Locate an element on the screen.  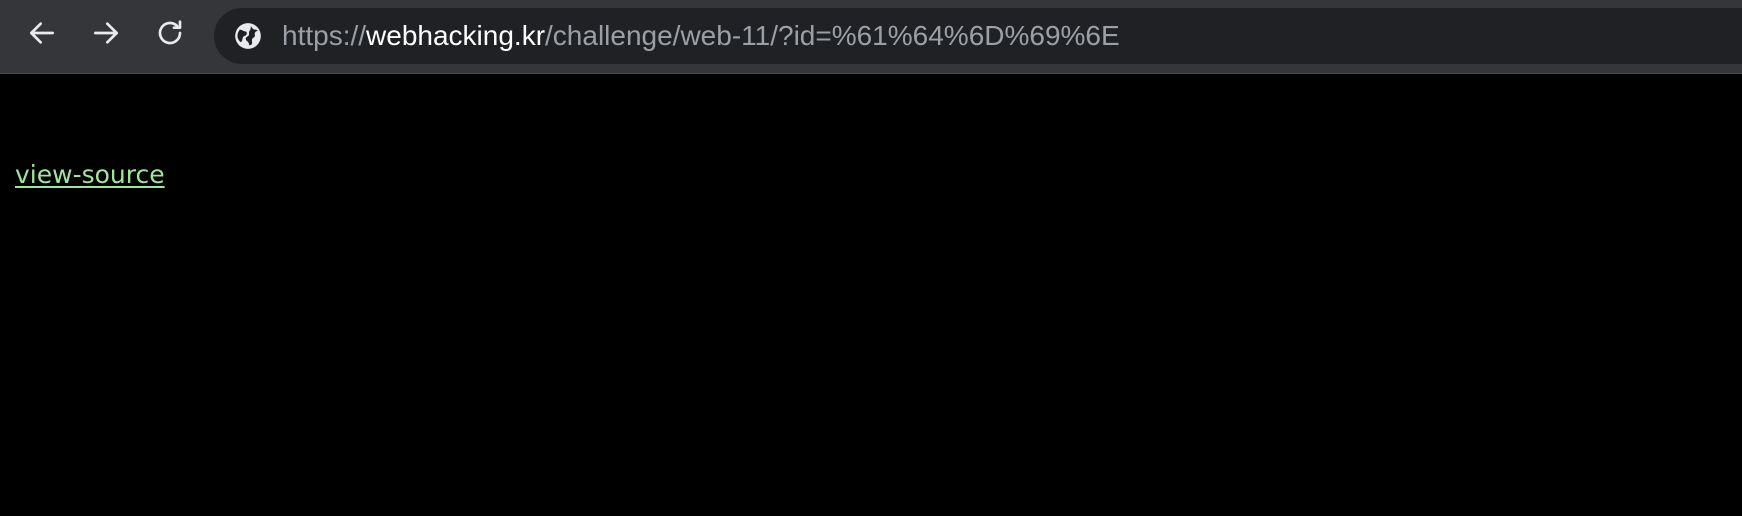
url-host: webhacking.kr is located at coordinates (456, 35).